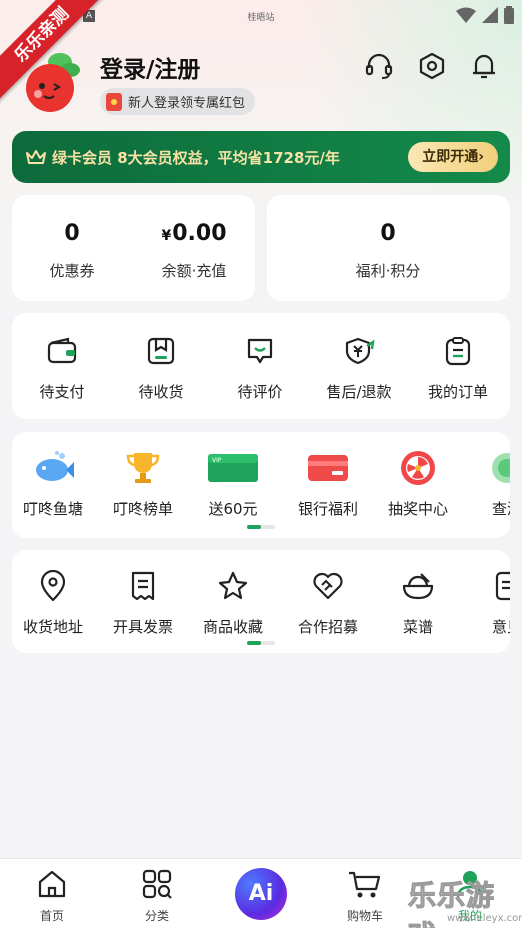 The width and height of the screenshot is (522, 928). What do you see at coordinates (261, 527) in the screenshot?
I see `features-pager` at bounding box center [261, 527].